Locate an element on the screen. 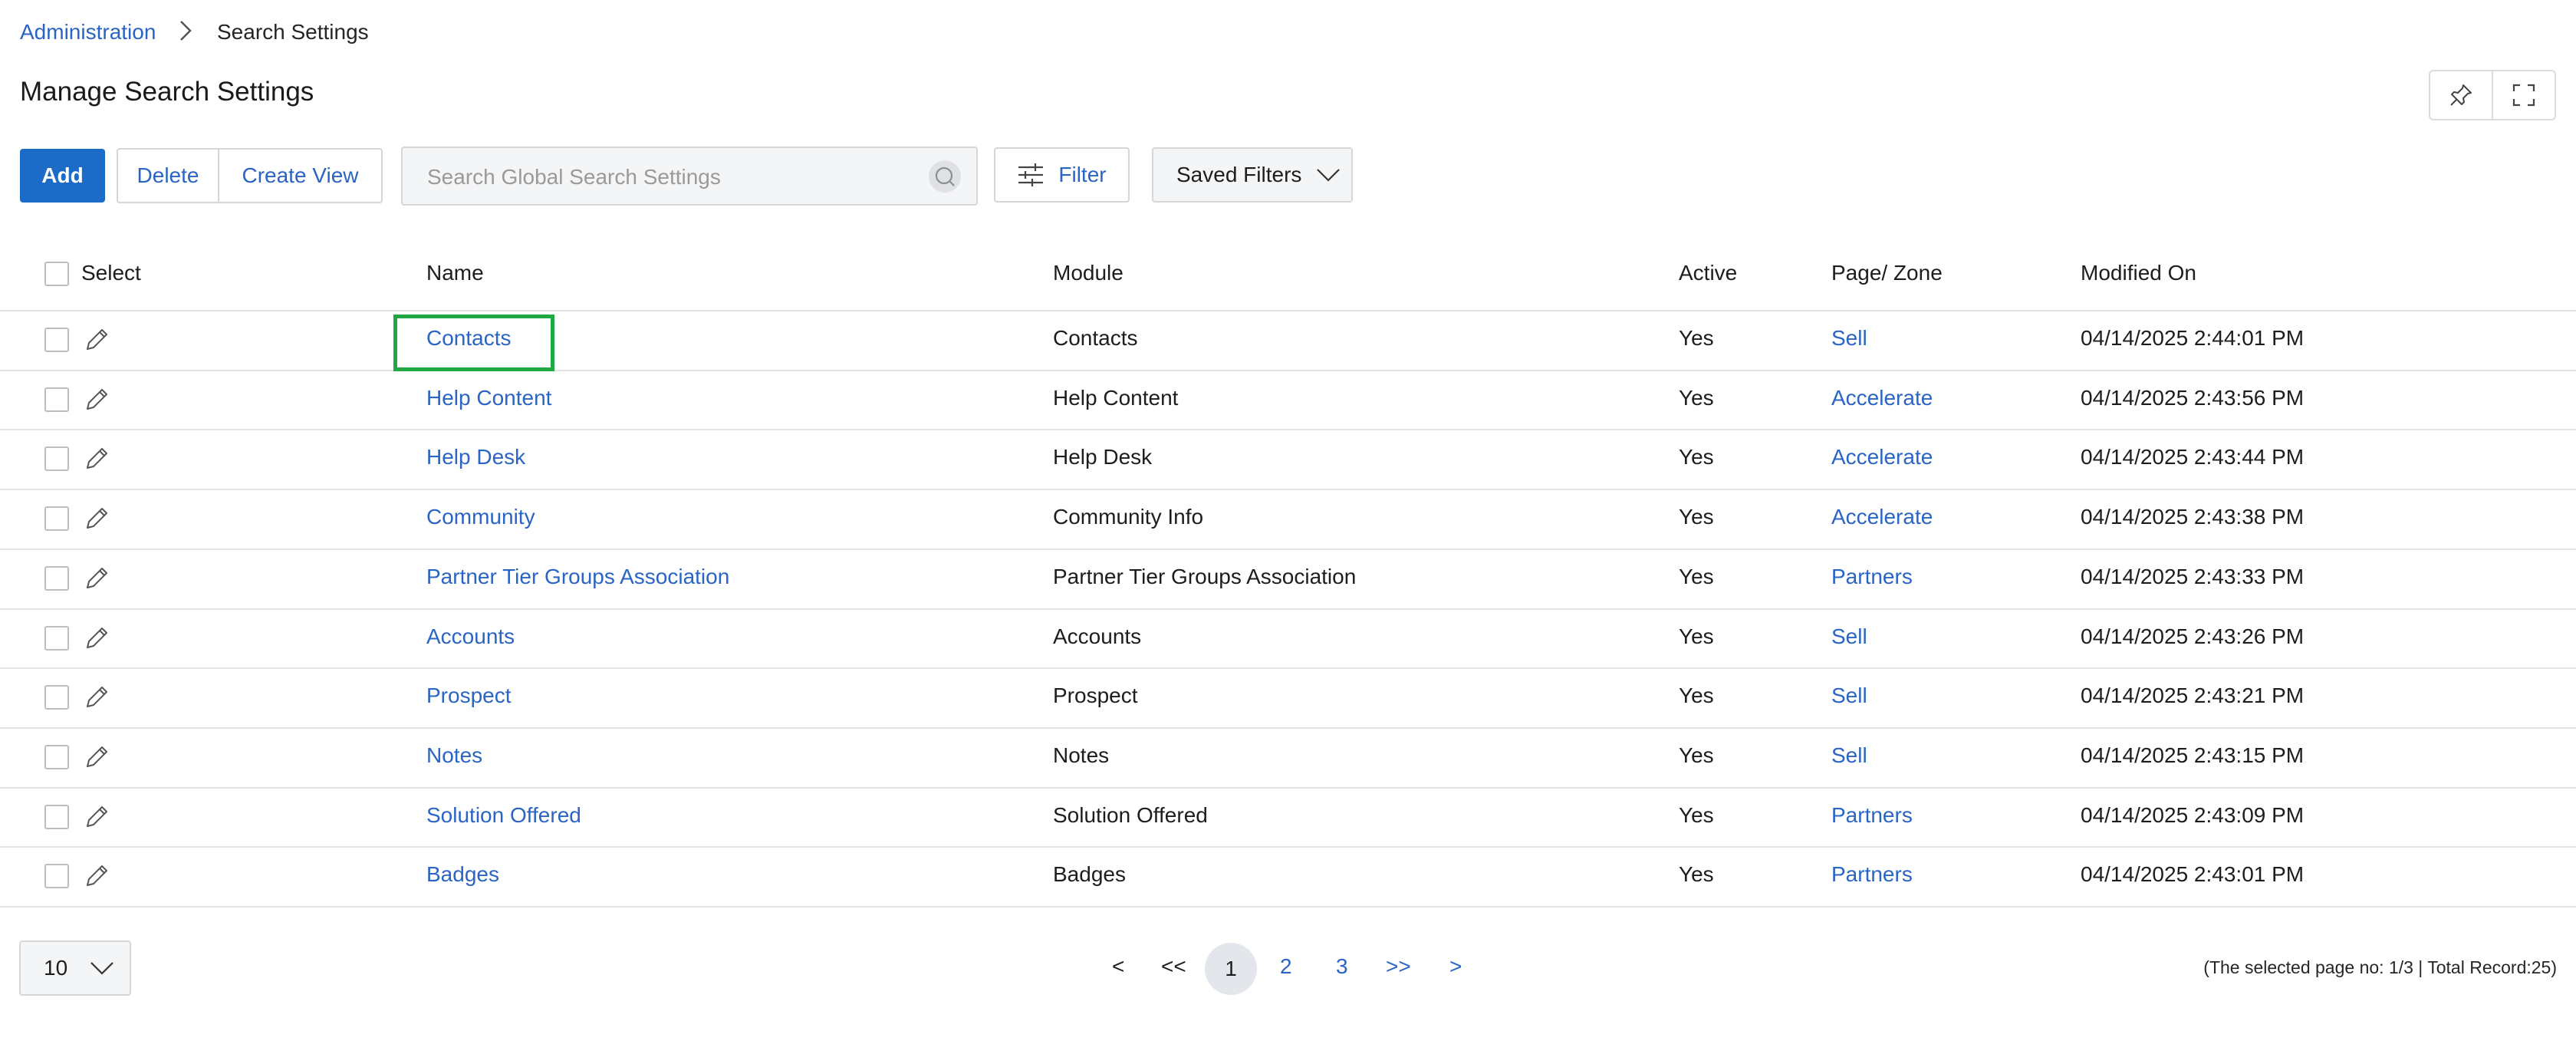  next-page-button: > is located at coordinates (1455, 966).